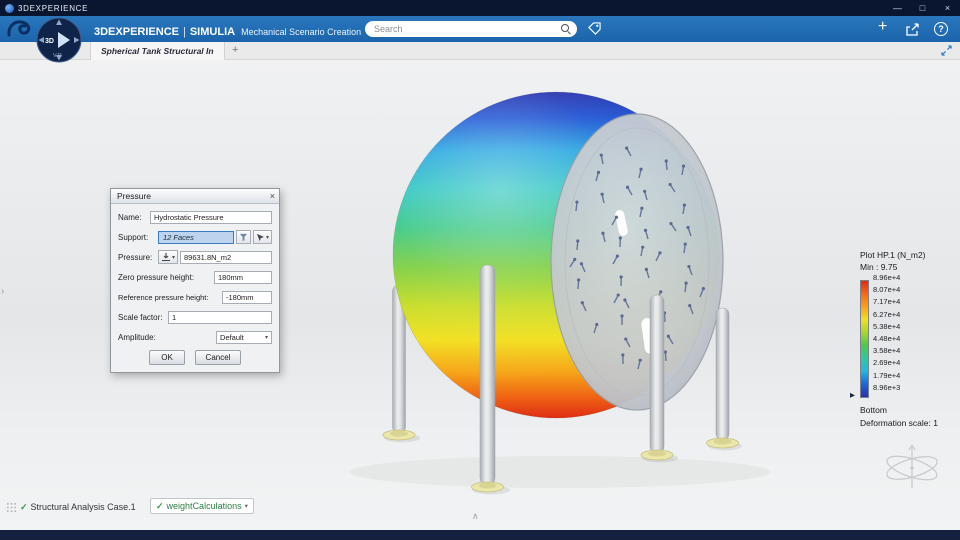 This screenshot has height=540, width=960. Describe the element at coordinates (135, 257) in the screenshot. I see `pressure-label: Pressure:` at that location.